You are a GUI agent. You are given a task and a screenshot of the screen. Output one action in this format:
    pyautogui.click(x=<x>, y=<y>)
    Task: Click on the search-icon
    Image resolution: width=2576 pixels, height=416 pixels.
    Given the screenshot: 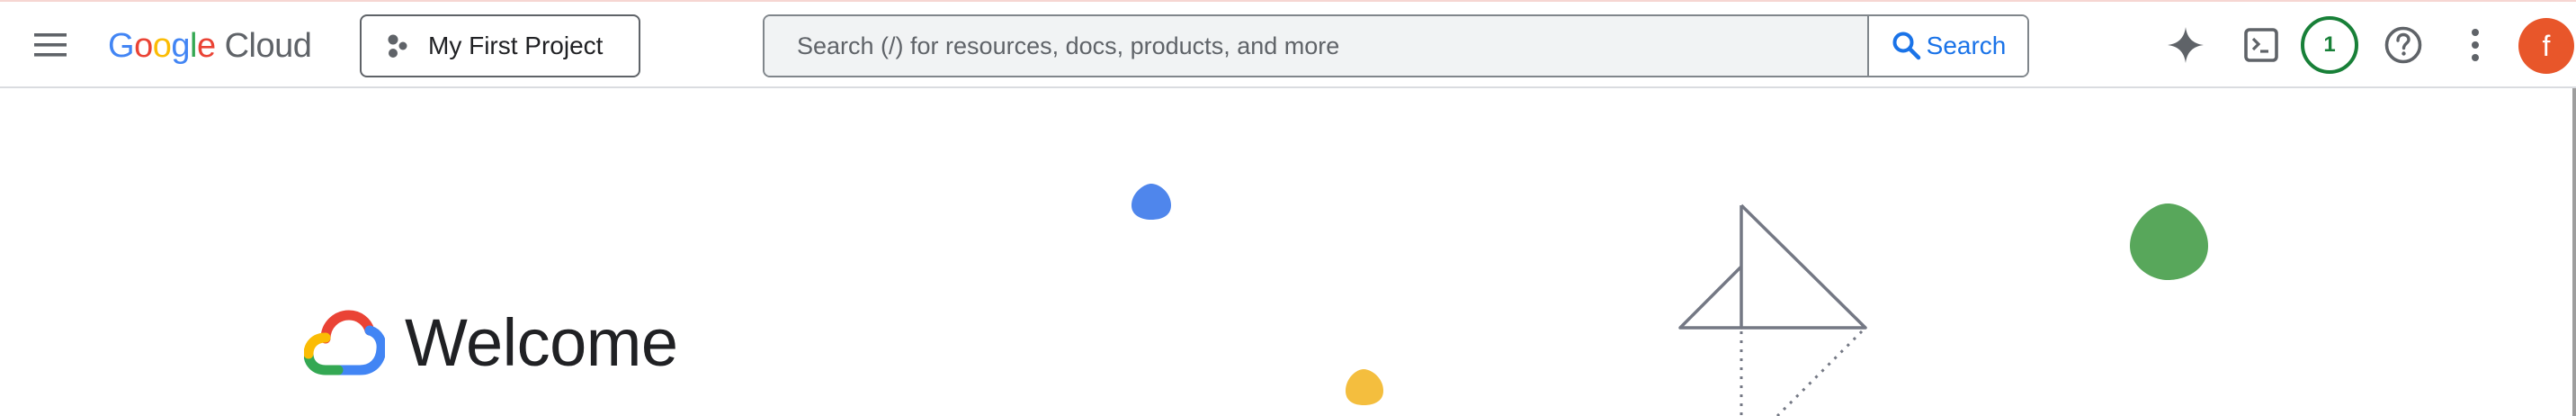 What is the action you would take?
    pyautogui.click(x=1906, y=46)
    